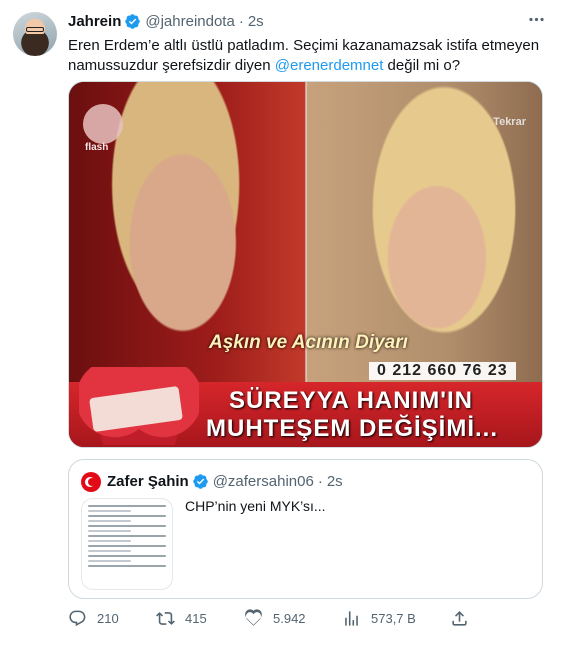 The height and width of the screenshot is (646, 572). I want to click on like-button: 5.942, so click(275, 618).